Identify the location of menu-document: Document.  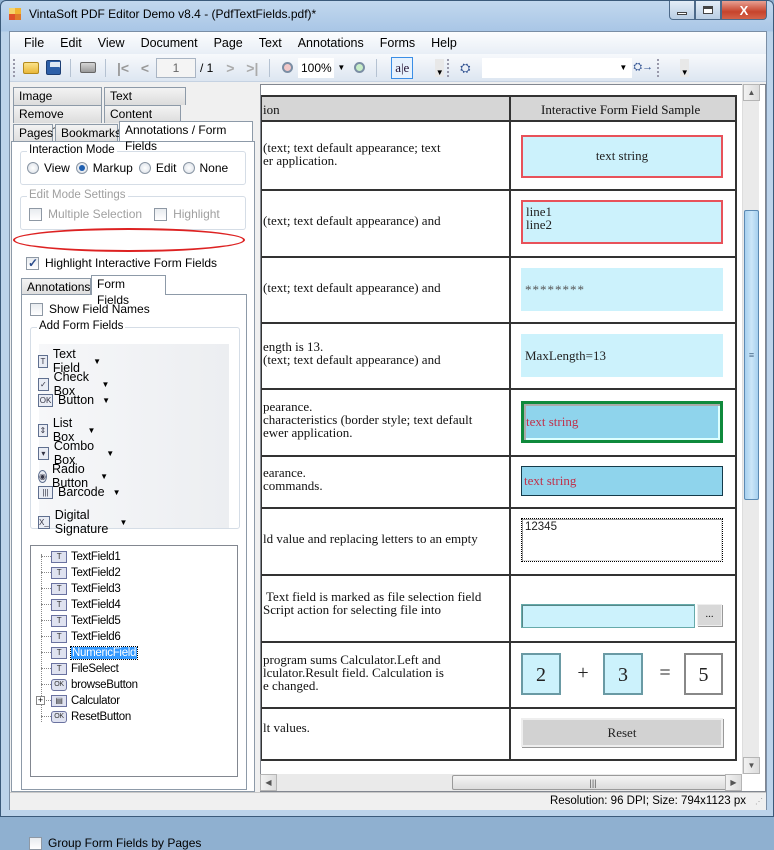
(169, 43).